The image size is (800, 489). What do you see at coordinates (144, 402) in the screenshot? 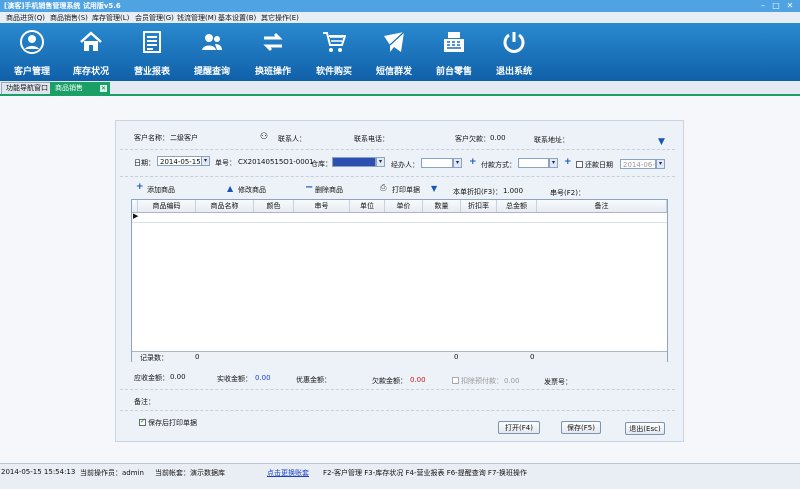
I see `remark-label: 备注：` at bounding box center [144, 402].